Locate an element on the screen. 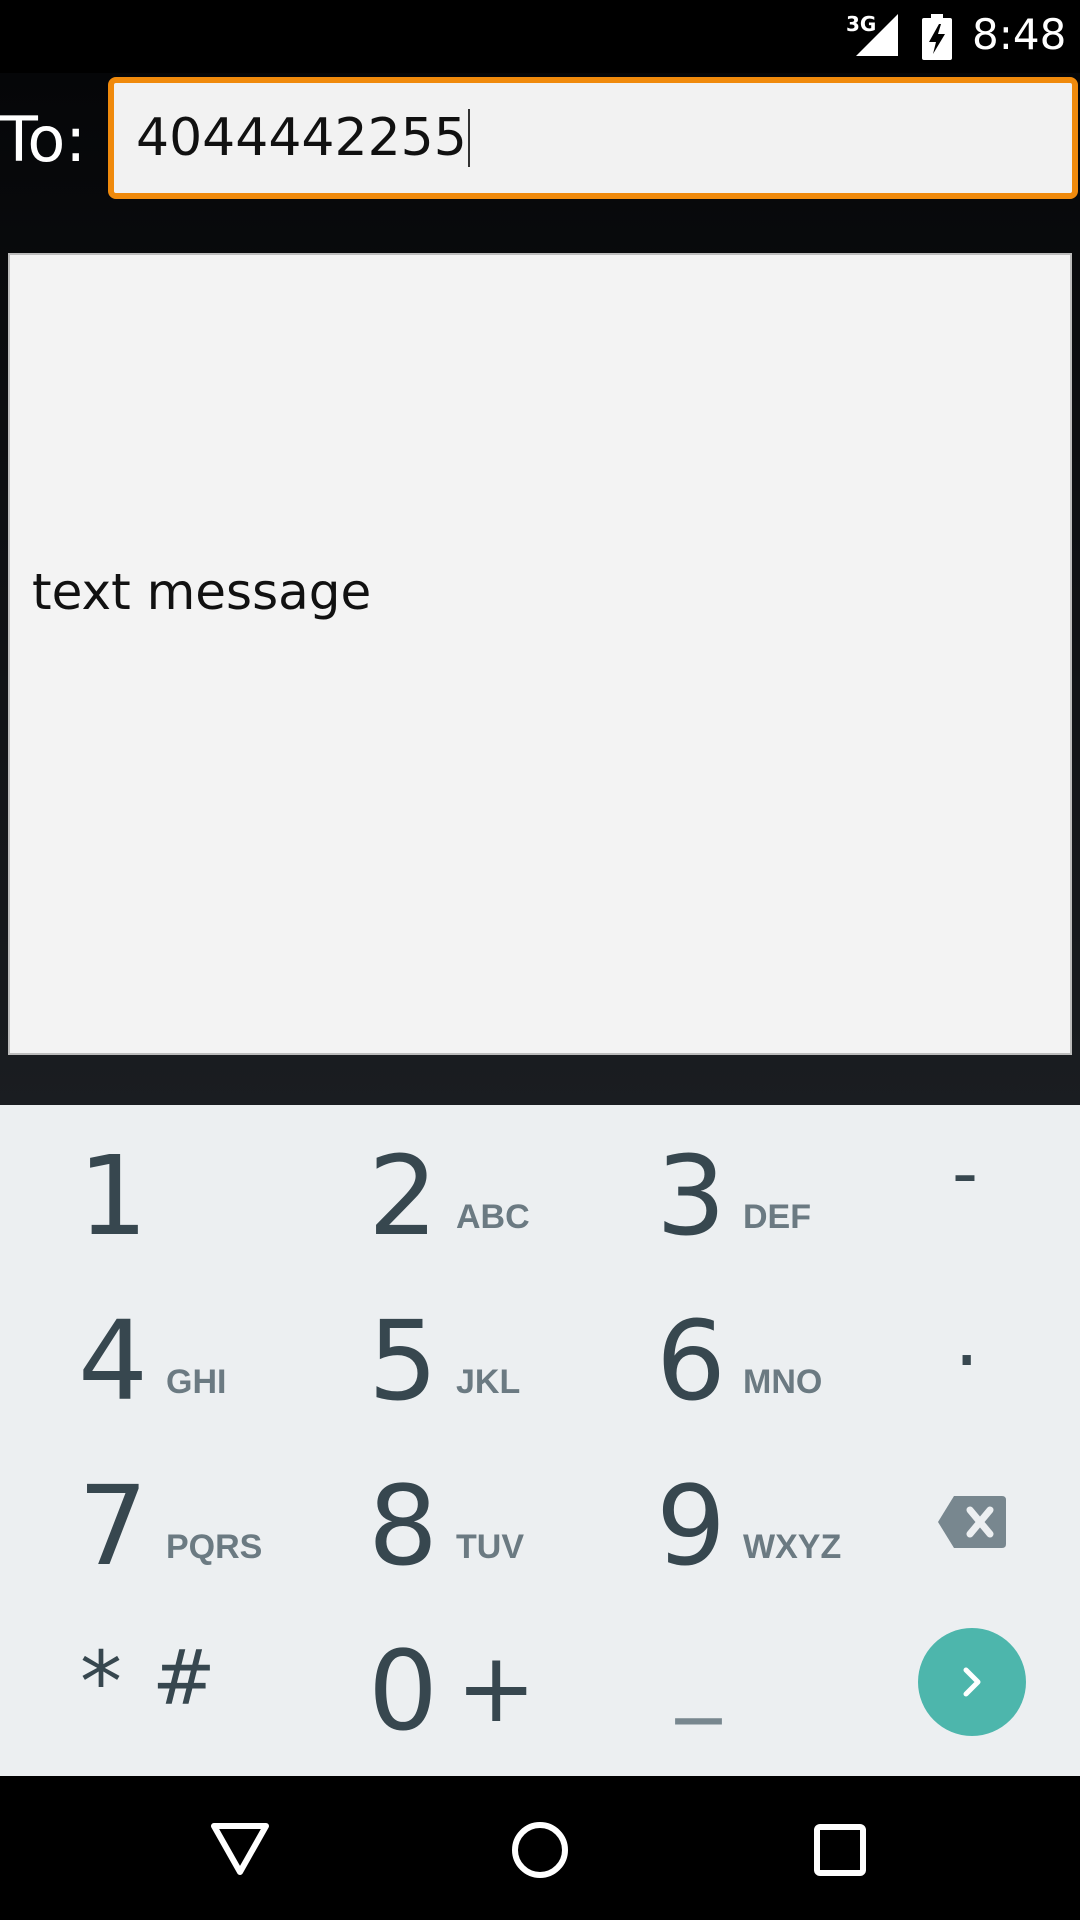 The width and height of the screenshot is (1080, 1920). message-text: text message is located at coordinates (202, 592).